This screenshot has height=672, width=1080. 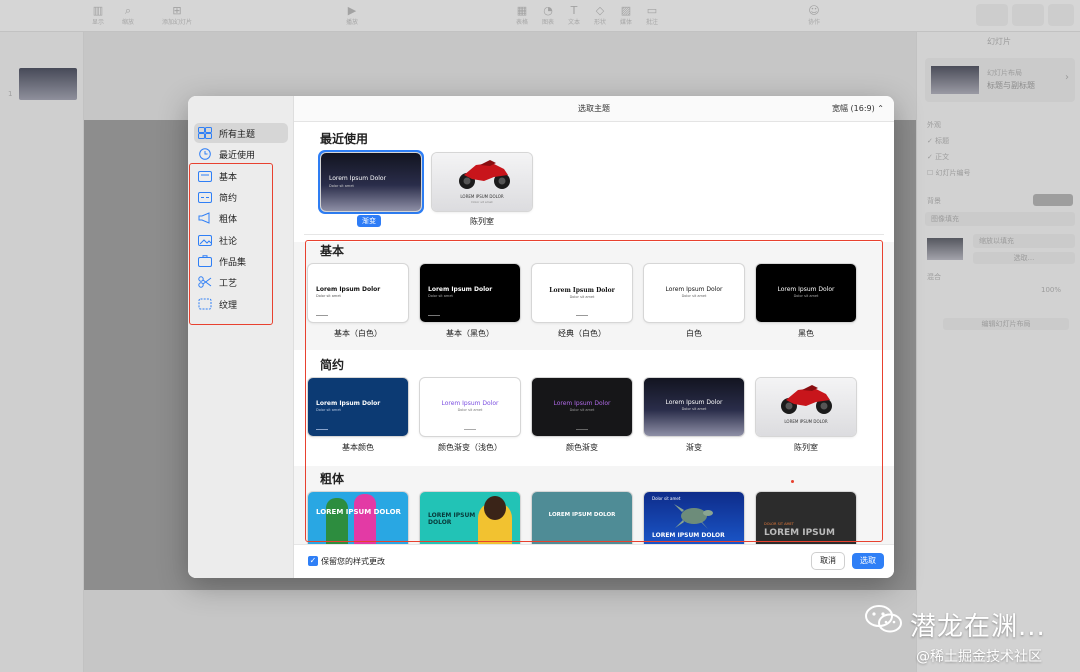 What do you see at coordinates (369, 221) in the screenshot?
I see `selected-theme-label: 渐变` at bounding box center [369, 221].